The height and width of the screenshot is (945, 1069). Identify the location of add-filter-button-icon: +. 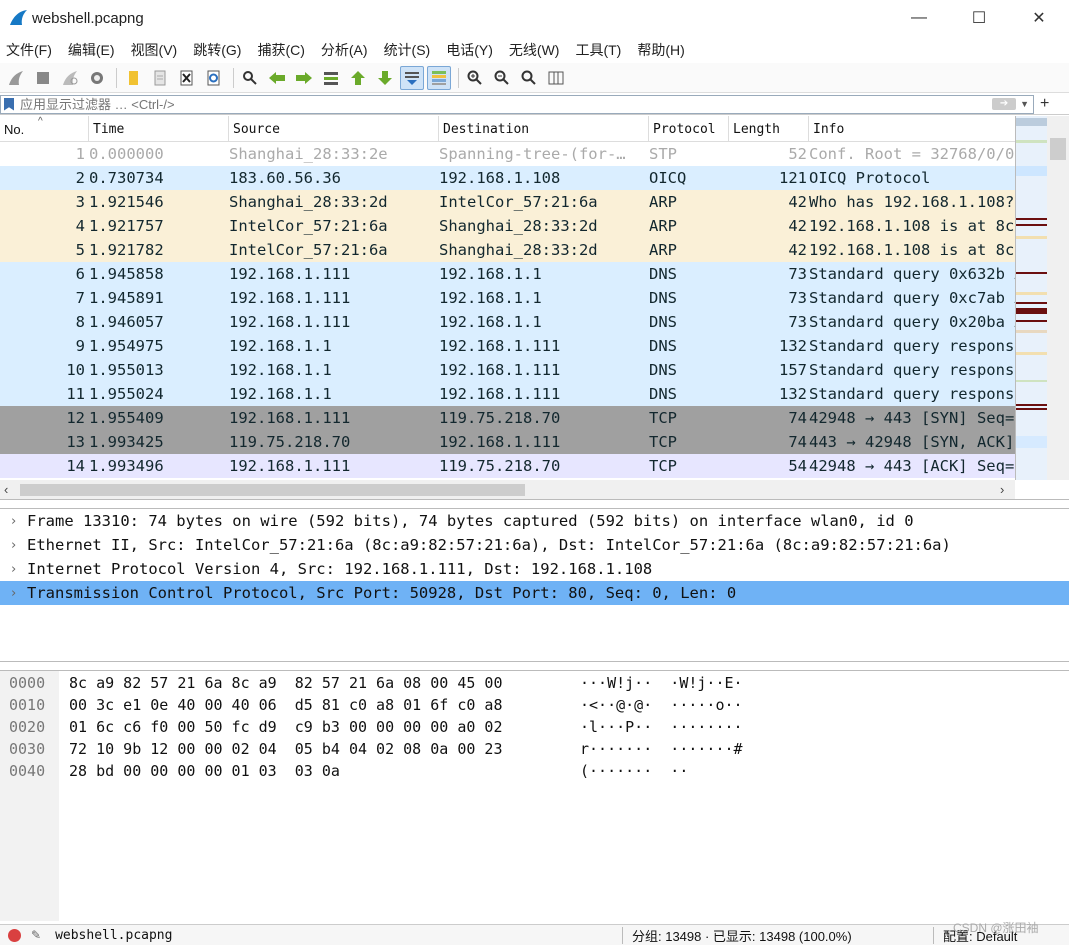
(1044, 104).